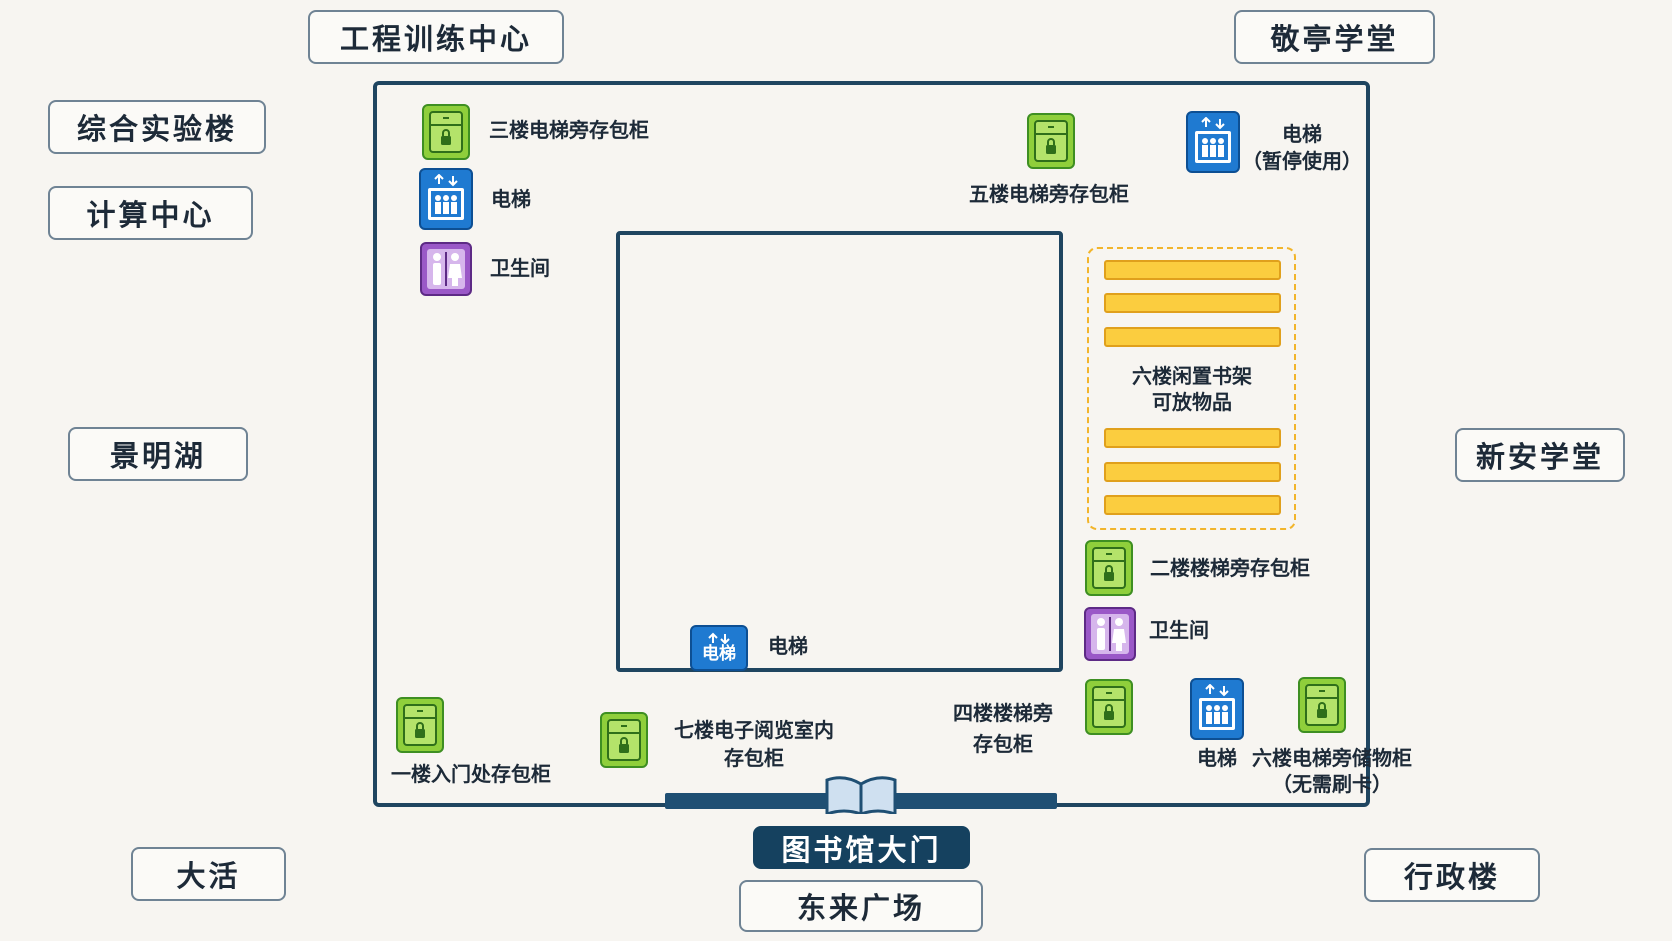 The width and height of the screenshot is (1672, 941). Describe the element at coordinates (1540, 455) in the screenshot. I see `building-xinan-hall: 新安学堂` at that location.